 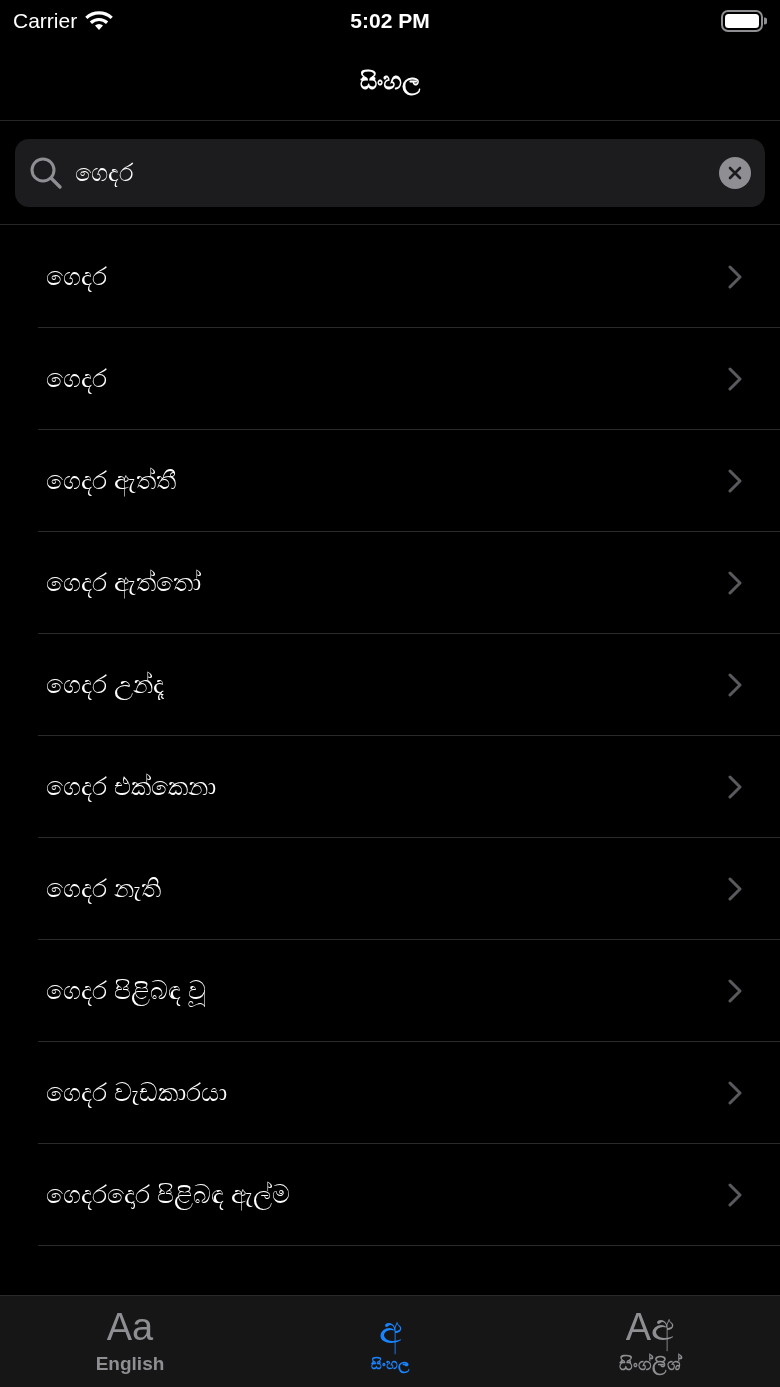 What do you see at coordinates (136, 1093) in the screenshot?
I see `word-label: ගෙදර වැඩකාරයා` at bounding box center [136, 1093].